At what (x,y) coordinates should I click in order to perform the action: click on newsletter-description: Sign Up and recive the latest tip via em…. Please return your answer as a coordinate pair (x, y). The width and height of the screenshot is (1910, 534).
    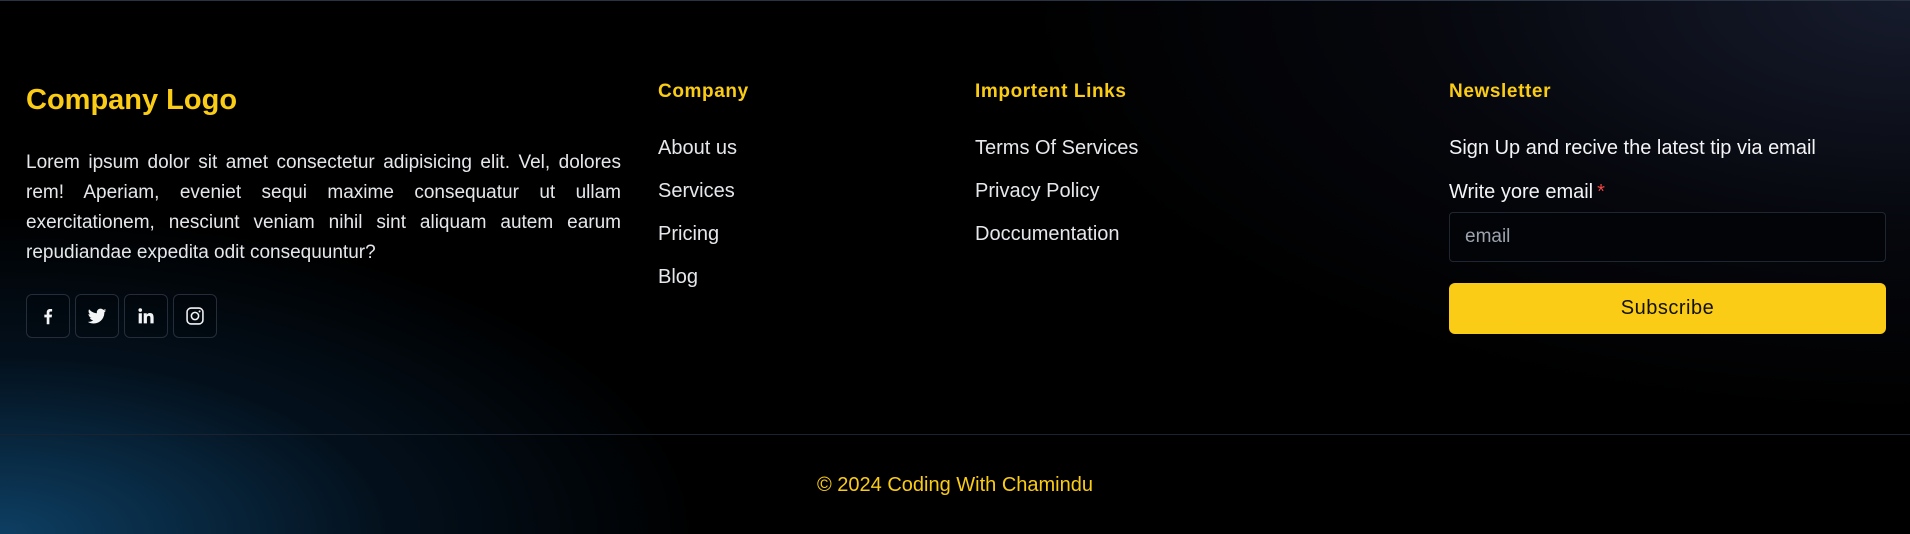
    Looking at the image, I should click on (1632, 148).